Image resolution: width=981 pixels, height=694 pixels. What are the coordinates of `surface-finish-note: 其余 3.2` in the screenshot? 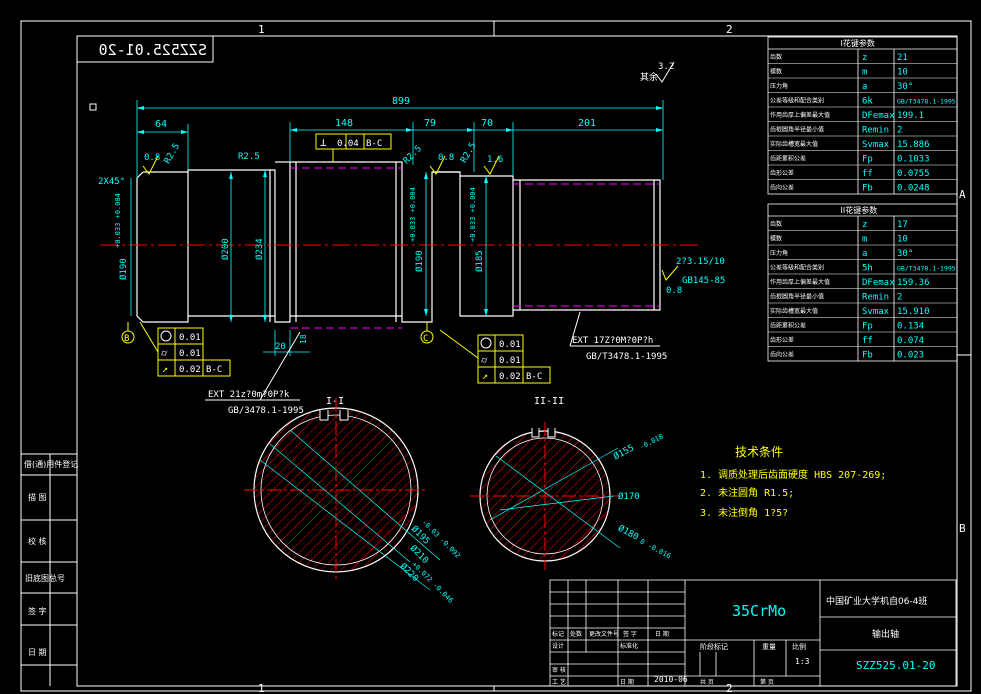 It's located at (657, 72).